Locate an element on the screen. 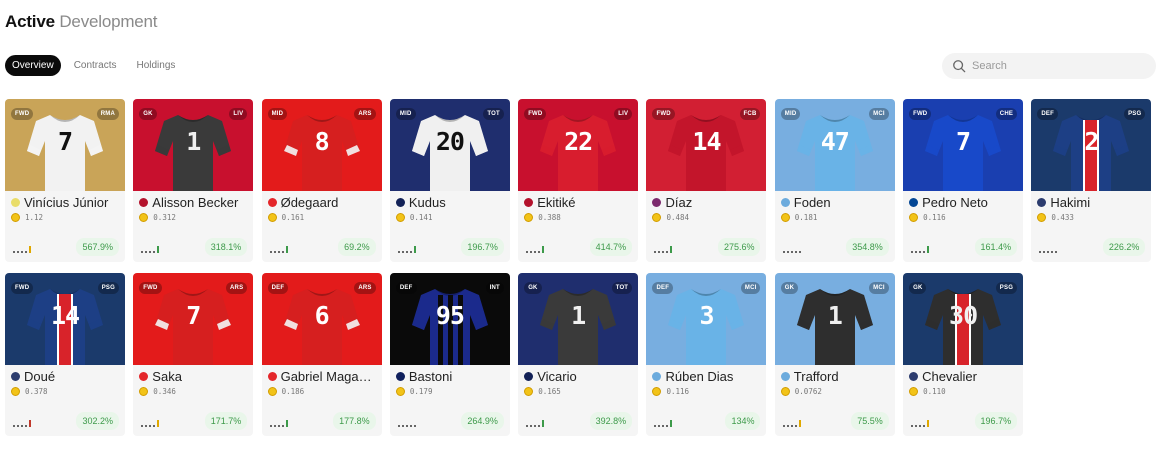 This screenshot has width=1156, height=454. tab-holdings: Holdings is located at coordinates (155, 65).